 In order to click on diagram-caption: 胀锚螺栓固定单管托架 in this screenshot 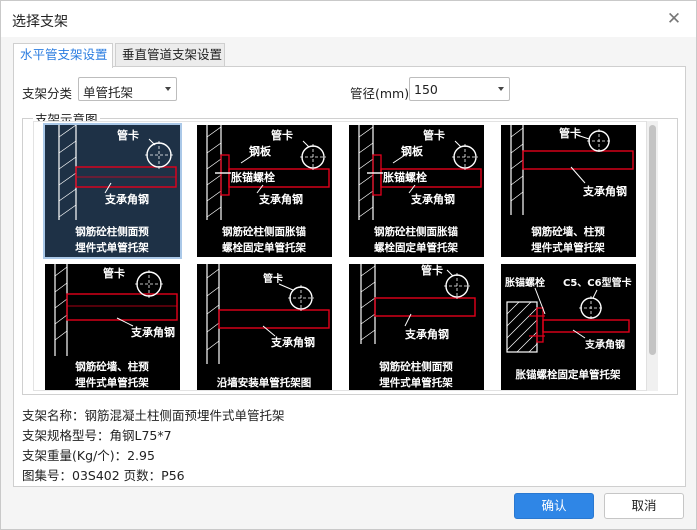, I will do `click(568, 374)`.